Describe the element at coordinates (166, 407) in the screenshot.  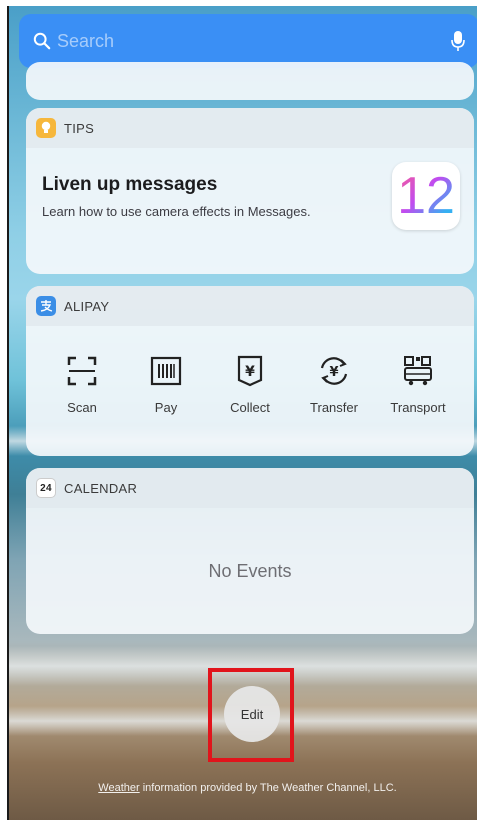
I see `pay-label: Pay` at that location.